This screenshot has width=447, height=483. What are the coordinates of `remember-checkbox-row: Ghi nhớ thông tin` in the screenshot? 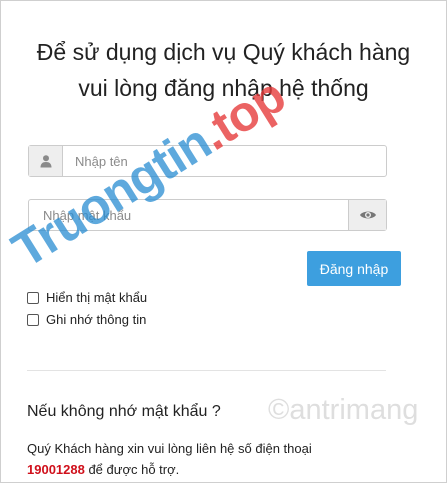 It's located at (86, 319).